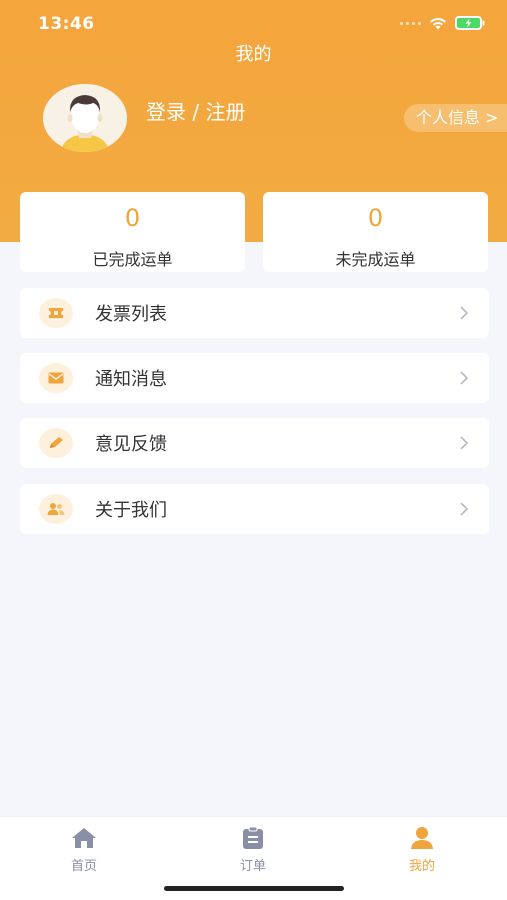  I want to click on ticket-icon, so click(56, 313).